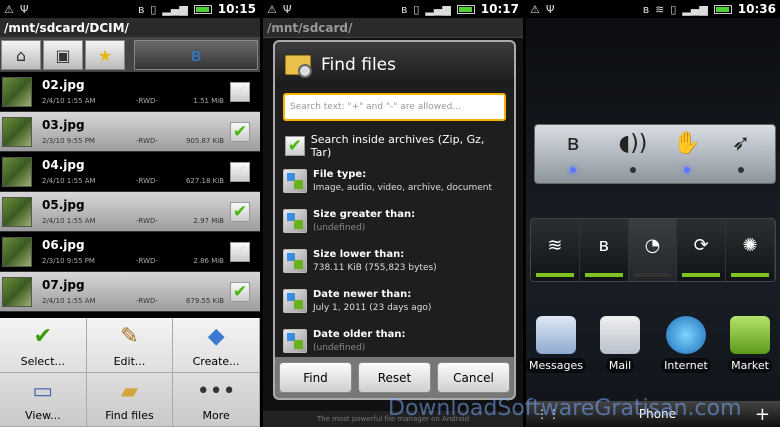 The height and width of the screenshot is (427, 780). I want to click on criterion-value: July 1, 2011 (23 days ago), so click(372, 308).